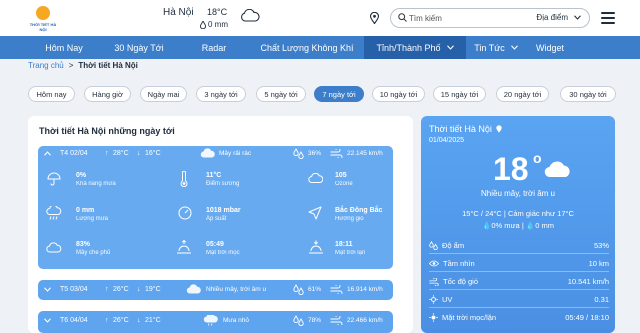 The height and width of the screenshot is (333, 640). What do you see at coordinates (210, 320) in the screenshot?
I see `rain-cloud-icon` at bounding box center [210, 320].